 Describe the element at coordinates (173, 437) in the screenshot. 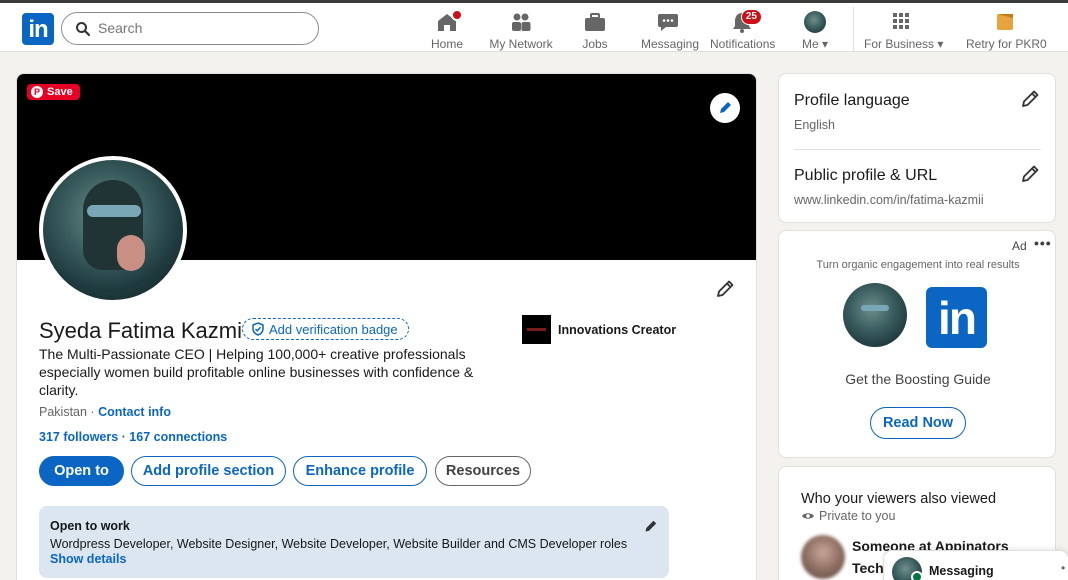

I see `connections-link: · 167 connections` at that location.